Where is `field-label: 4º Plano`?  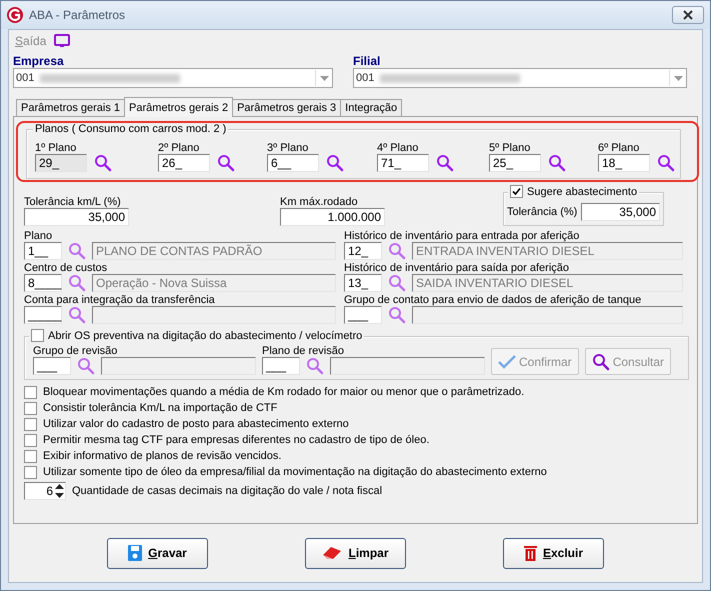 field-label: 4º Plano is located at coordinates (398, 148).